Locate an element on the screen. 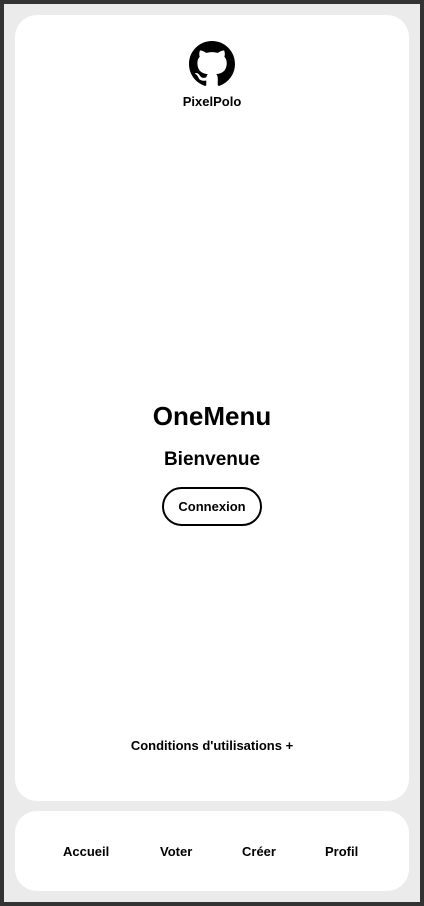 The image size is (424, 906). welcome-heading: Bienvenue is located at coordinates (212, 459).